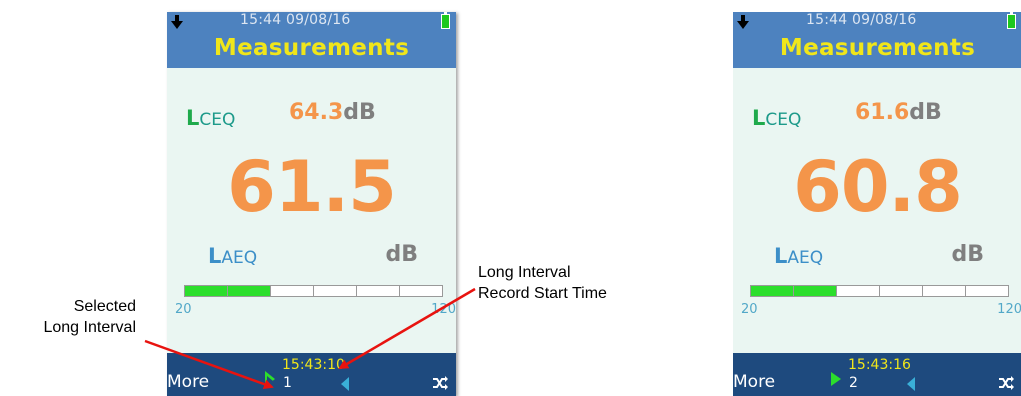 This screenshot has height=396, width=1021. What do you see at coordinates (877, 374) in the screenshot?
I see `footer-bar: More 15:43:16 2` at bounding box center [877, 374].